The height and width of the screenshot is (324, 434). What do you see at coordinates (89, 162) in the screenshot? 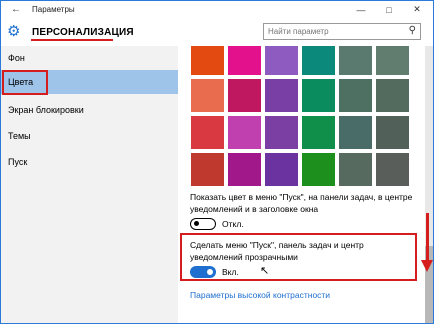
I see `sidebar-item-start: Пуск` at bounding box center [89, 162].